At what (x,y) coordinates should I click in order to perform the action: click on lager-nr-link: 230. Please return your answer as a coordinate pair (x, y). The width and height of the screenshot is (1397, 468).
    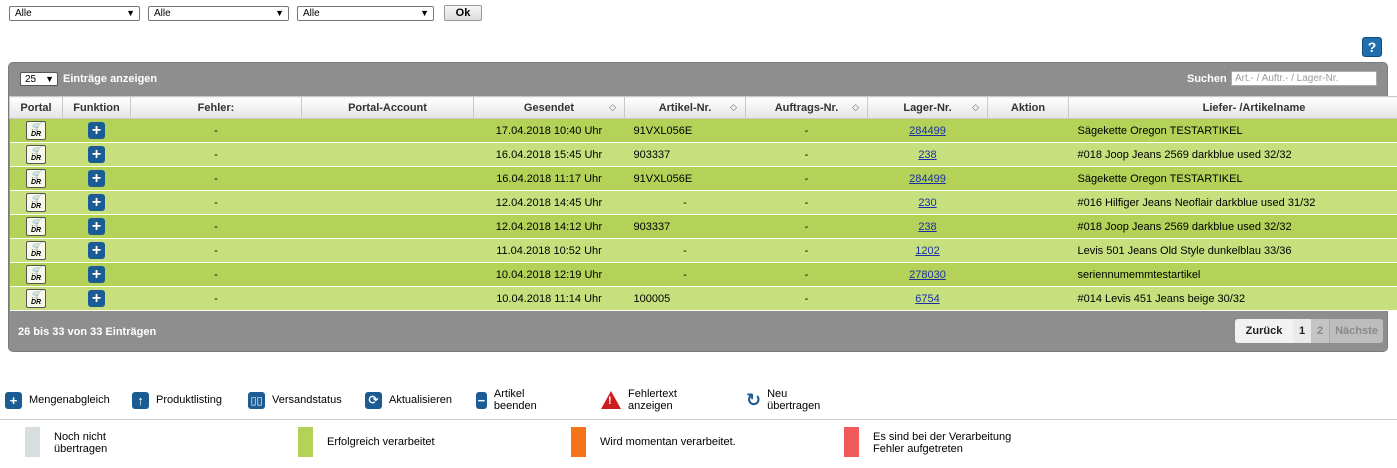
    Looking at the image, I should click on (927, 203).